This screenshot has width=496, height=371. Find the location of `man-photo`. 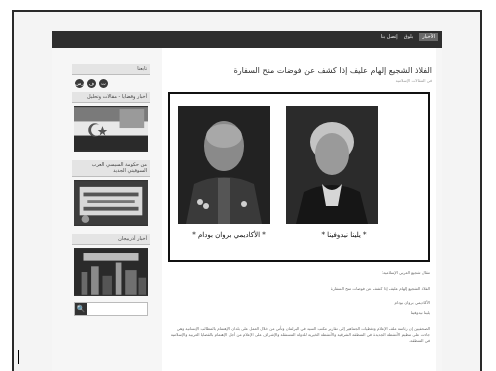

man-photo is located at coordinates (224, 165).